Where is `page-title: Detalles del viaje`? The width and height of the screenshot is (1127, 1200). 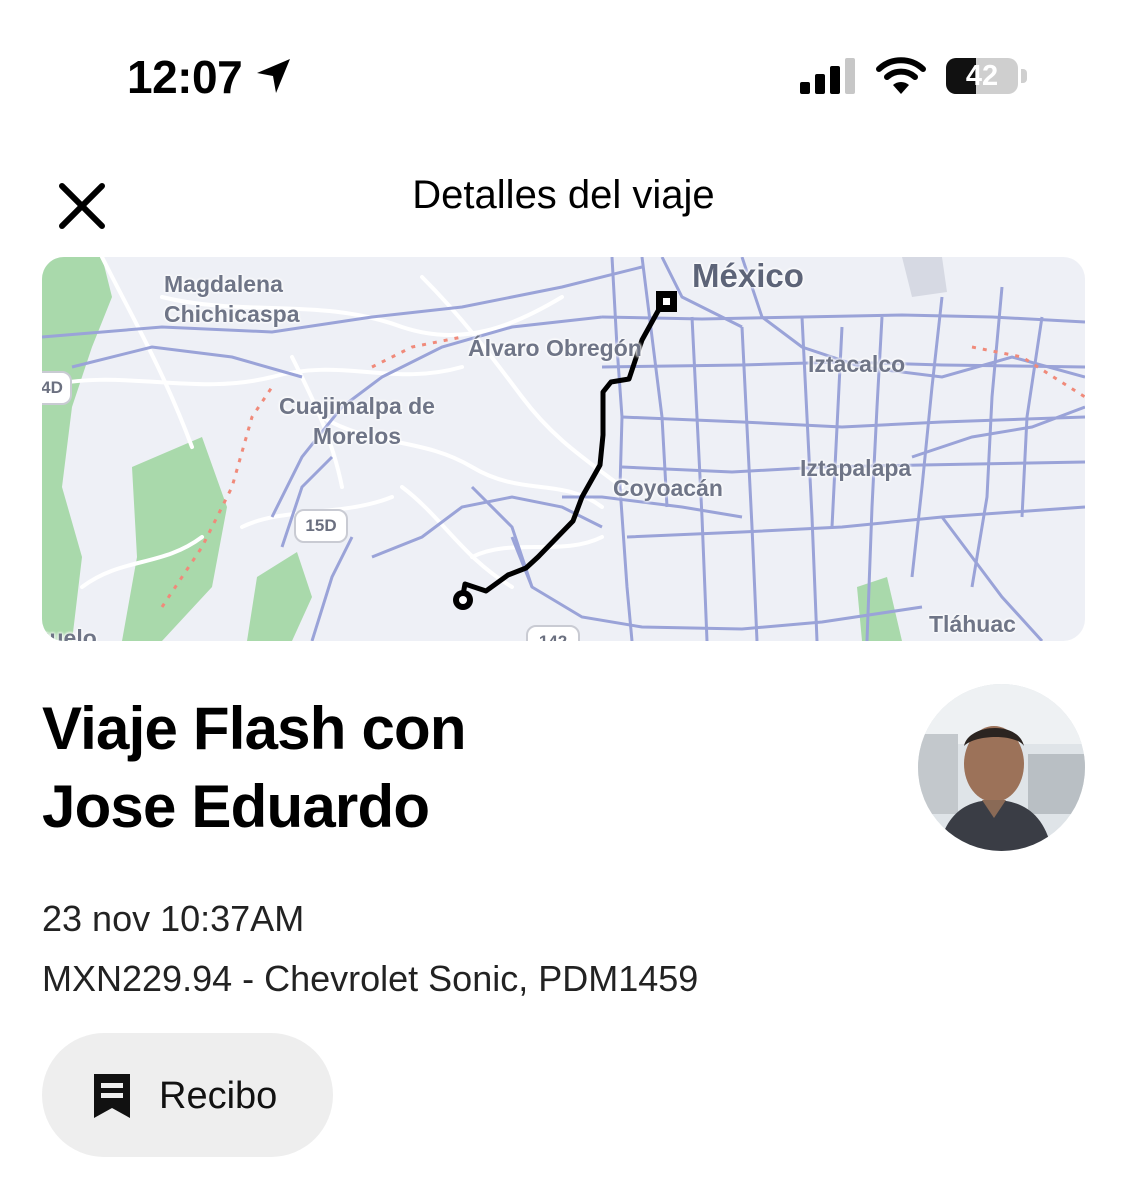
page-title: Detalles del viaje is located at coordinates (563, 195).